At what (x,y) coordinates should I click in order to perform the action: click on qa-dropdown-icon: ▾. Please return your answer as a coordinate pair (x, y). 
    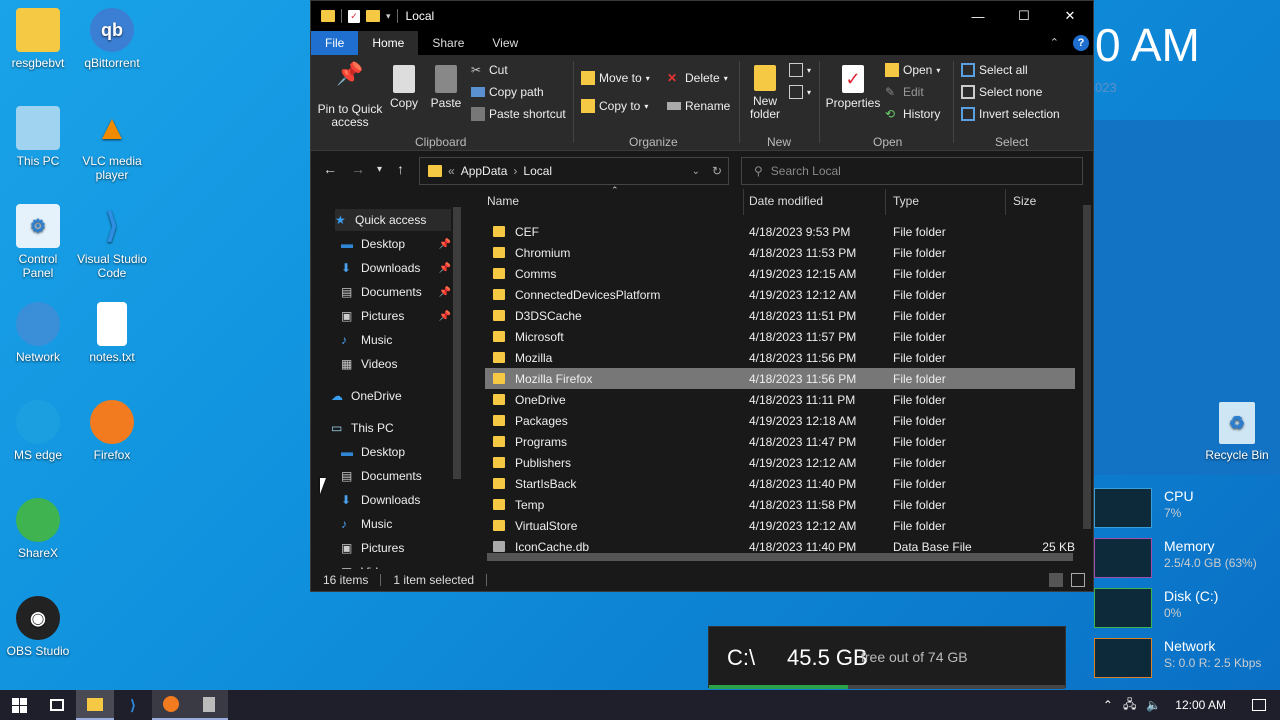
    Looking at the image, I should click on (388, 16).